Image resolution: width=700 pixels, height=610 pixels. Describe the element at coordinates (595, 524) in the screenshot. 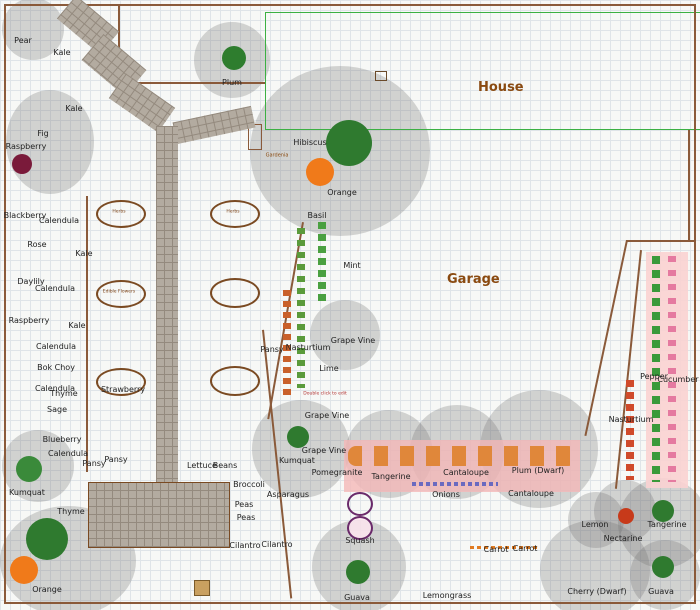

I see `label-lemon: Lemon` at that location.